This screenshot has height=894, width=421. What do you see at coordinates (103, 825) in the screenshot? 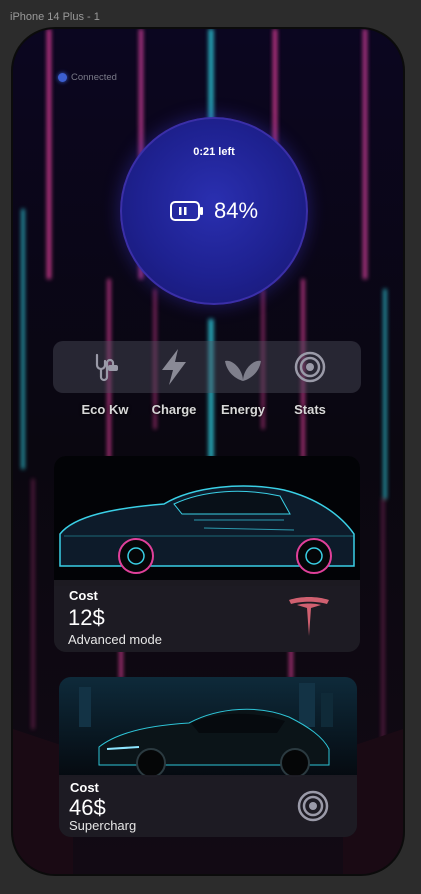
I see `mode-label: Supercharg` at bounding box center [103, 825].